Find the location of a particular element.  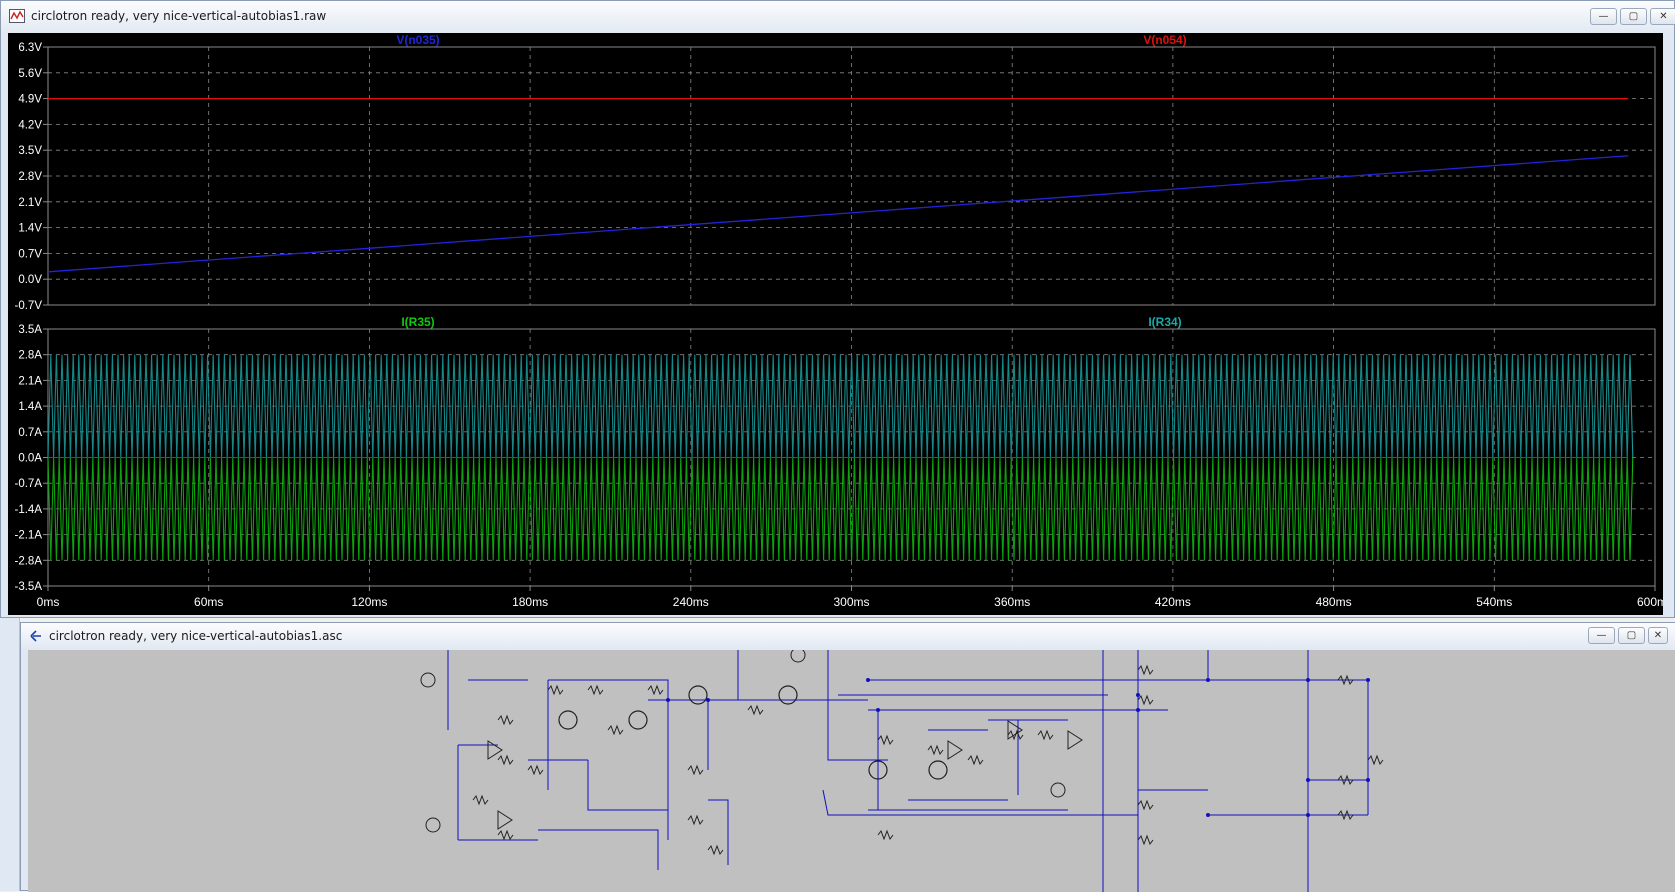

y-tick-label: 0.7A is located at coordinates (30, 433).